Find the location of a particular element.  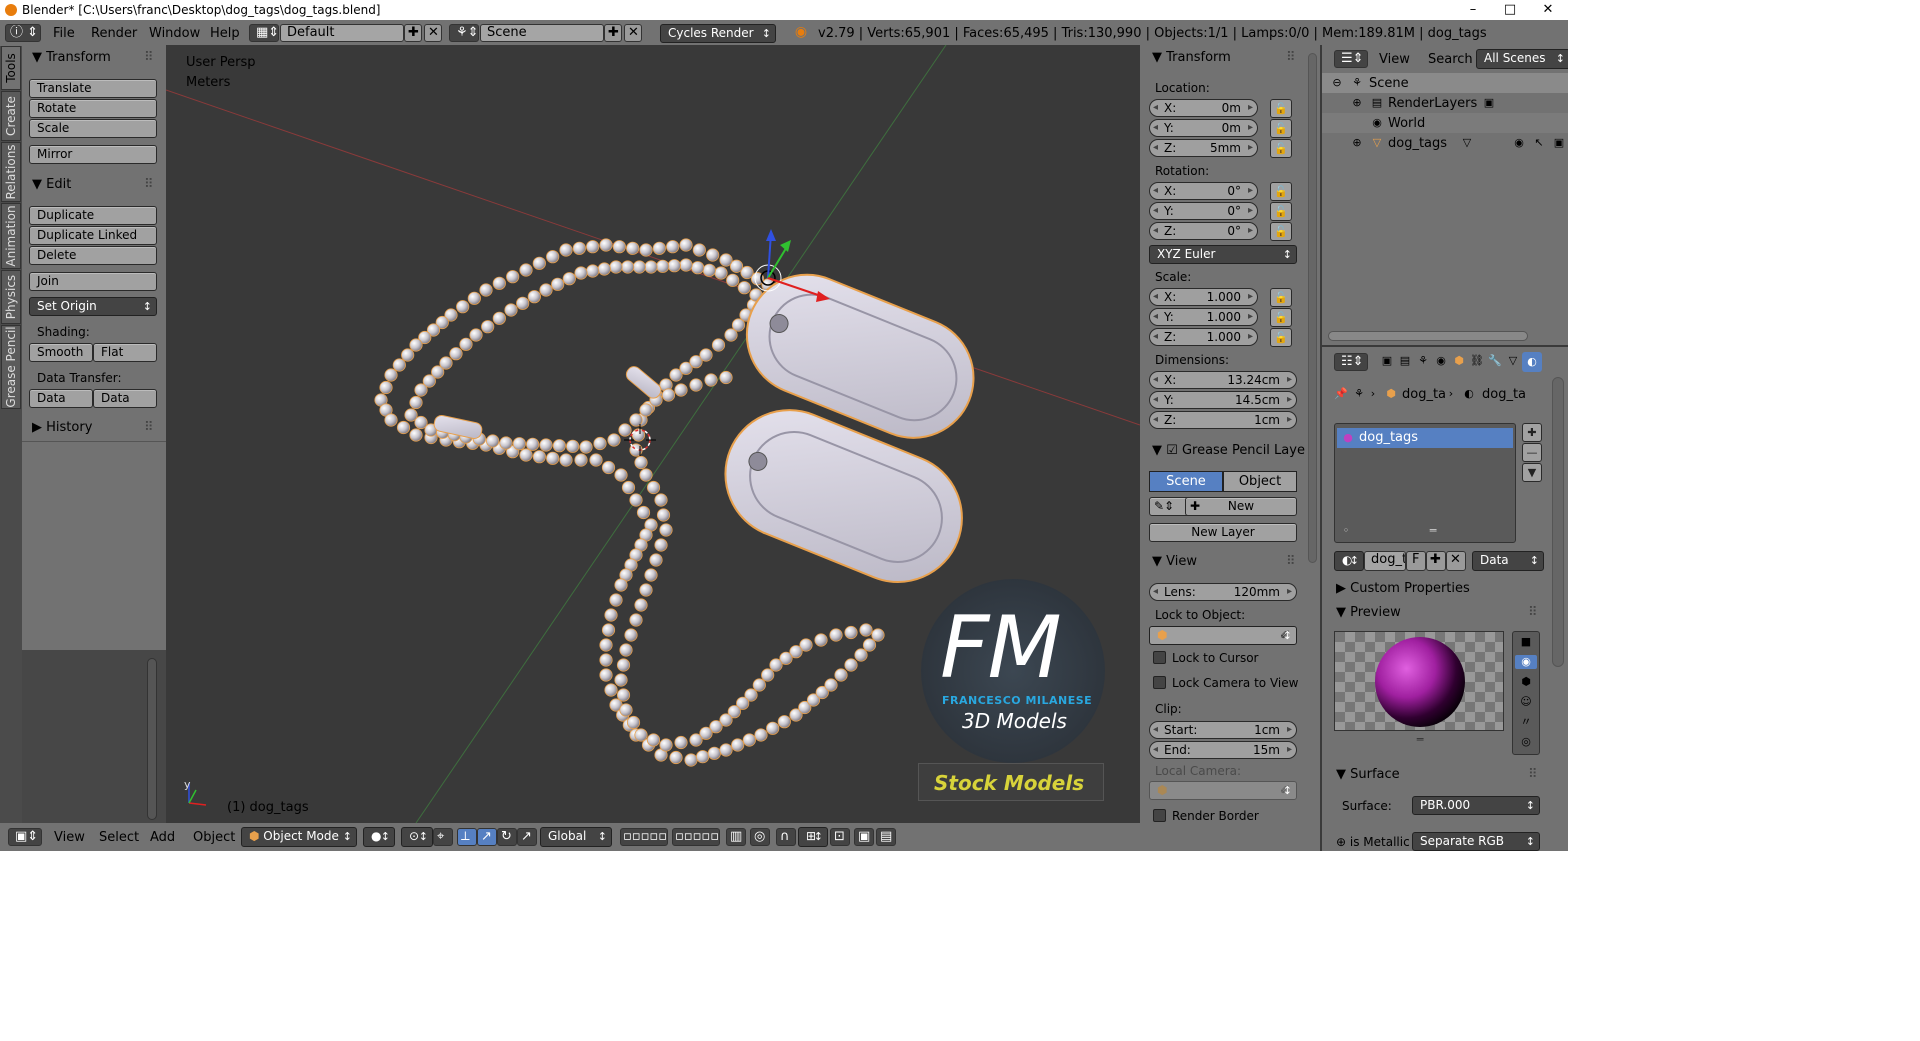

proportional-edit-button: ◎ is located at coordinates (760, 837).